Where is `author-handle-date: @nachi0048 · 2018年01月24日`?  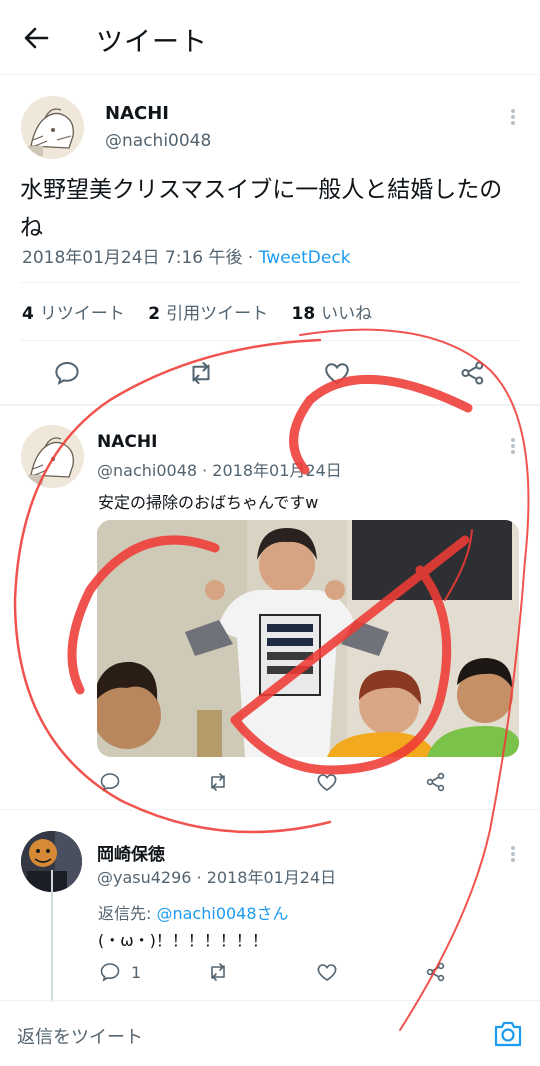 author-handle-date: @nachi0048 · 2018年01月24日 is located at coordinates (219, 469).